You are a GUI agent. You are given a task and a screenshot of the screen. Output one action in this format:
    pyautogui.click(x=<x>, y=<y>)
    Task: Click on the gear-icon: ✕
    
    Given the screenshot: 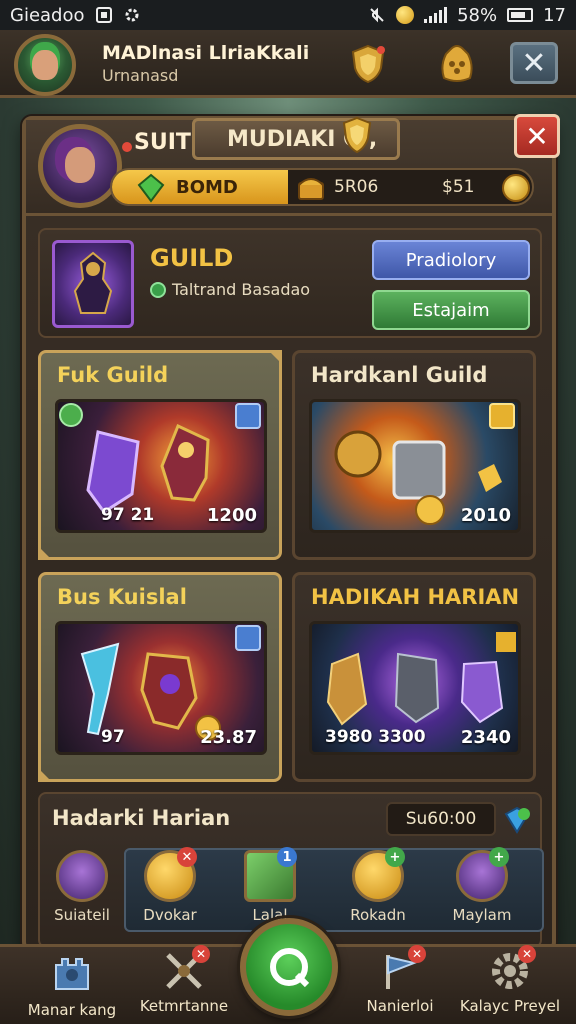 What is the action you would take?
    pyautogui.click(x=512, y=969)
    